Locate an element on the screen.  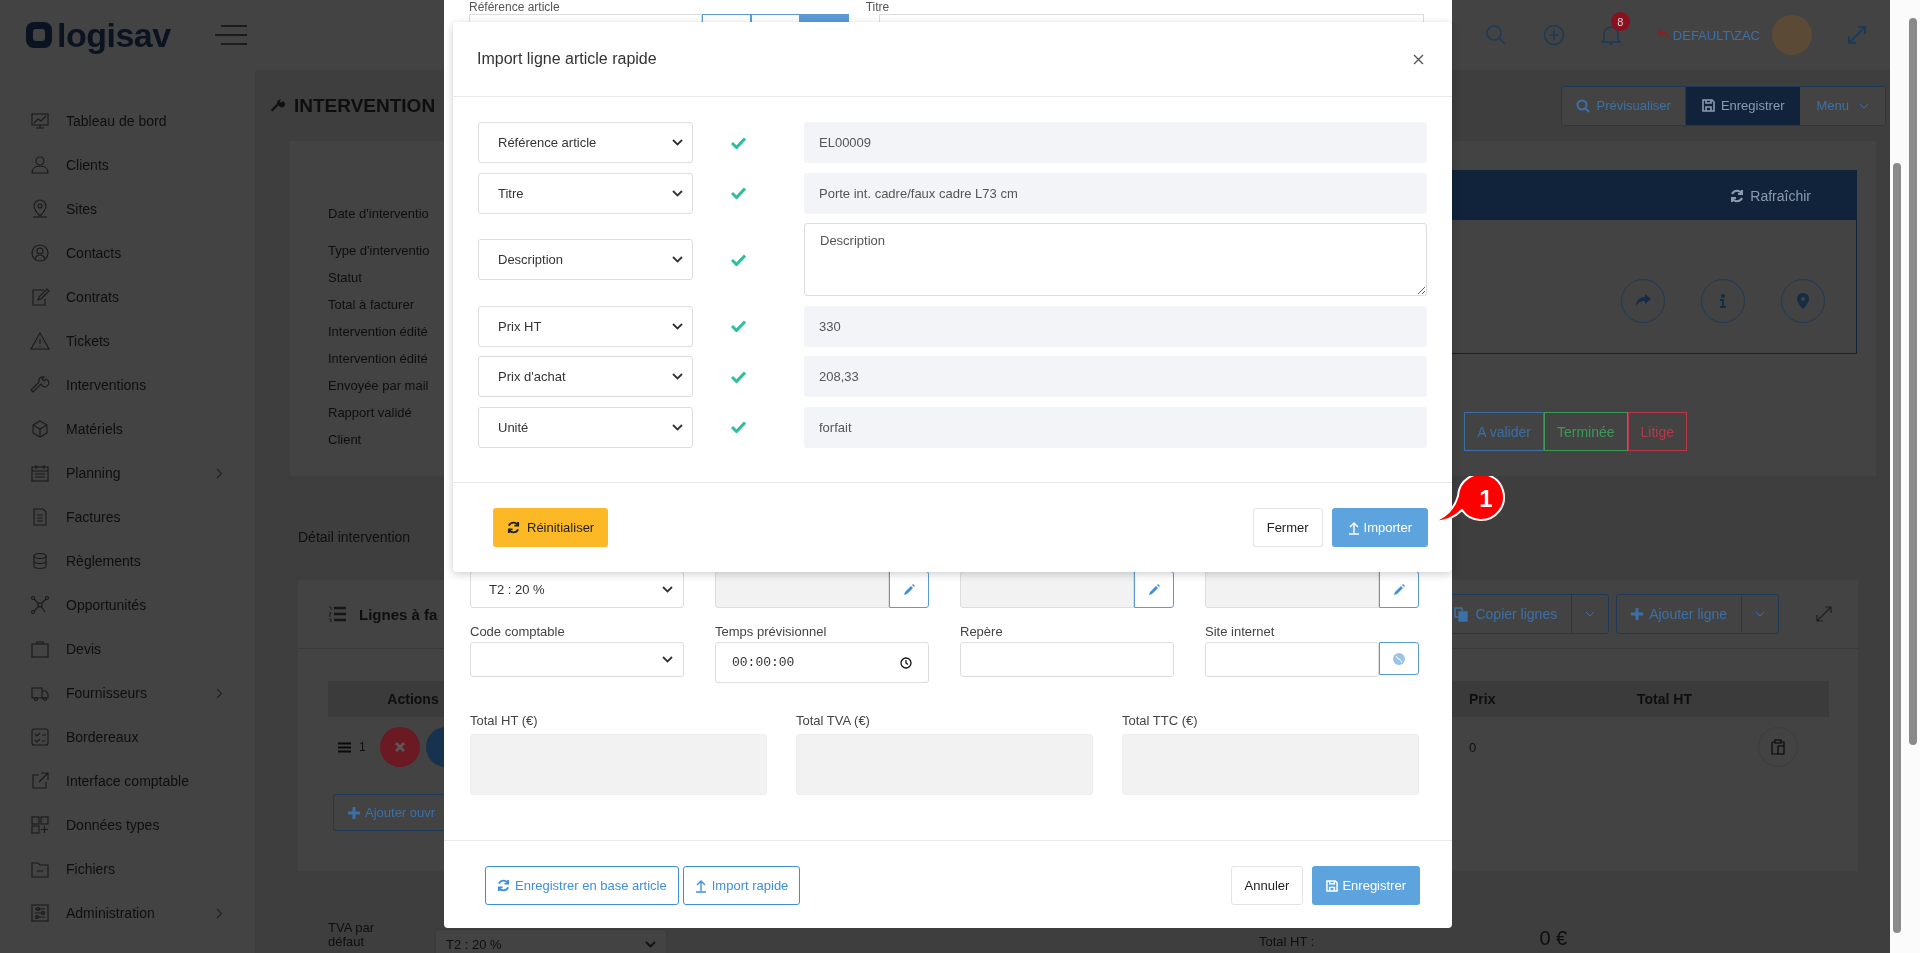
coins-icon is located at coordinates (40, 561).